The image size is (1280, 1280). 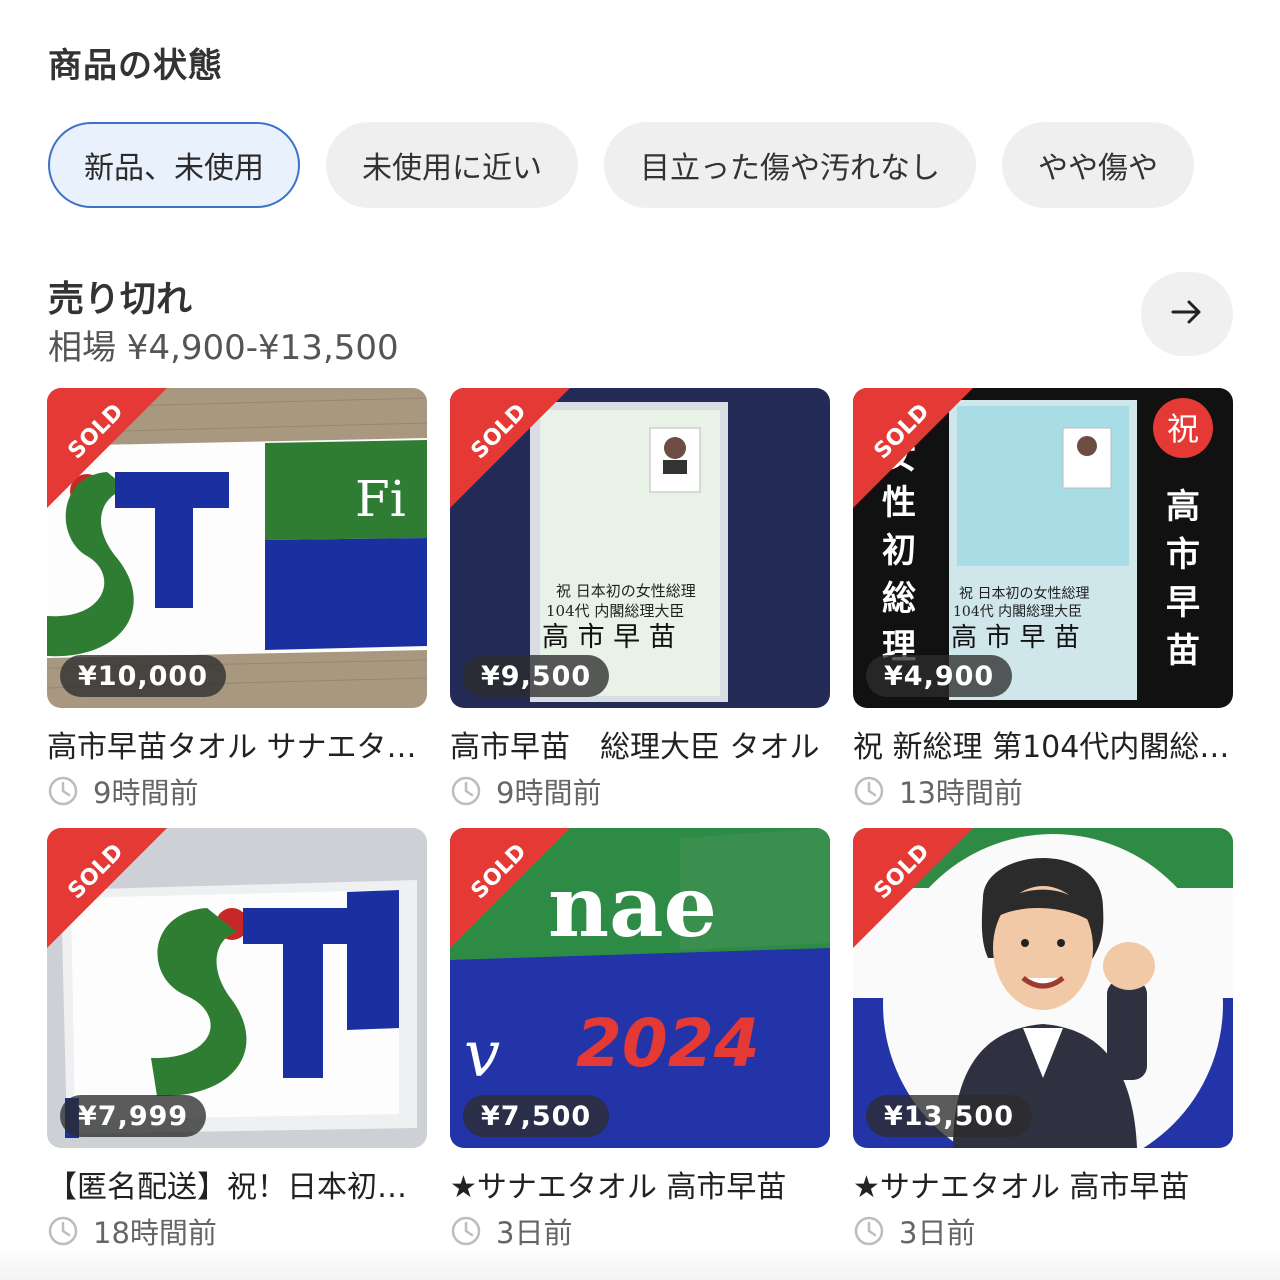 What do you see at coordinates (1183, 507) in the screenshot?
I see `svg-text: 高` at bounding box center [1183, 507].